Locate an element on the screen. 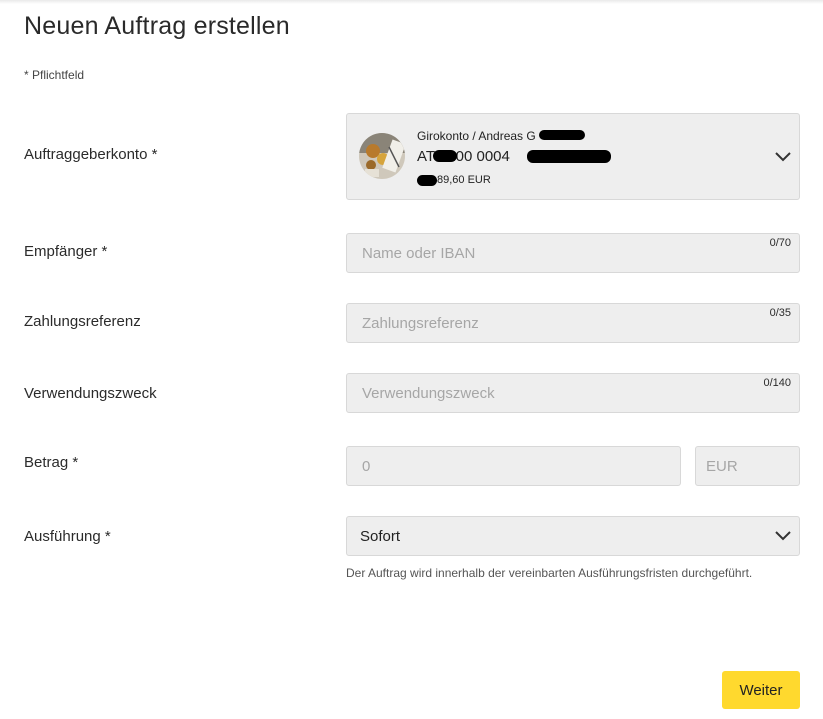  purpose-label: Verwendungszweck is located at coordinates (90, 393).